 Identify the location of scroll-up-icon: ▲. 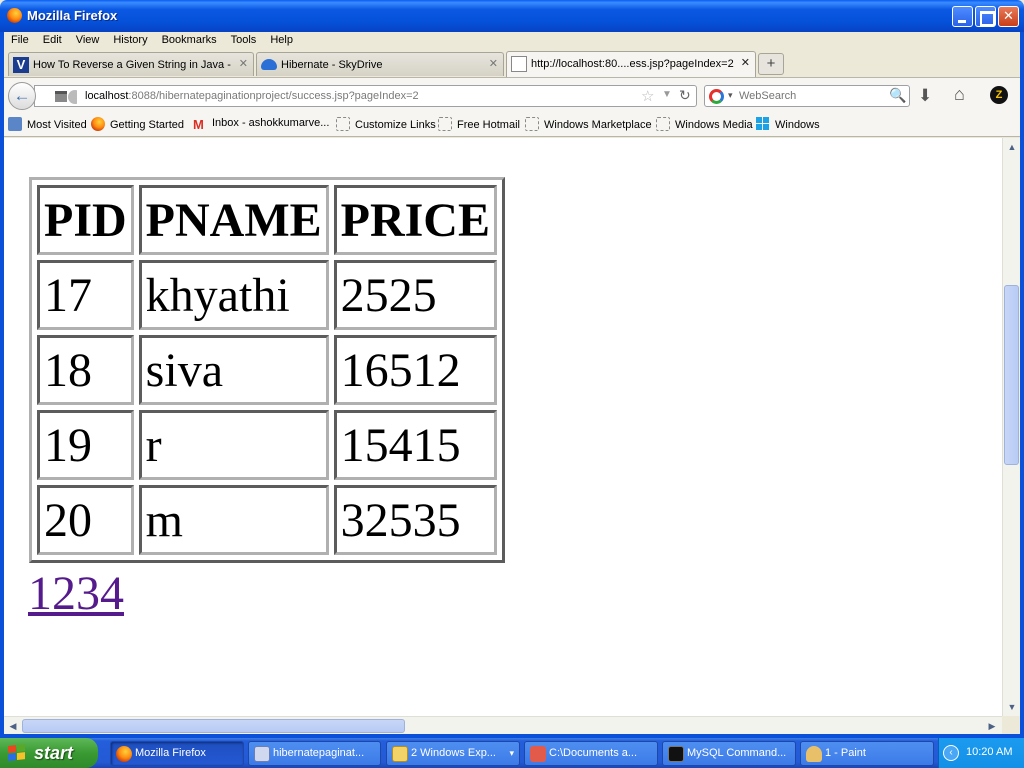
(1012, 147).